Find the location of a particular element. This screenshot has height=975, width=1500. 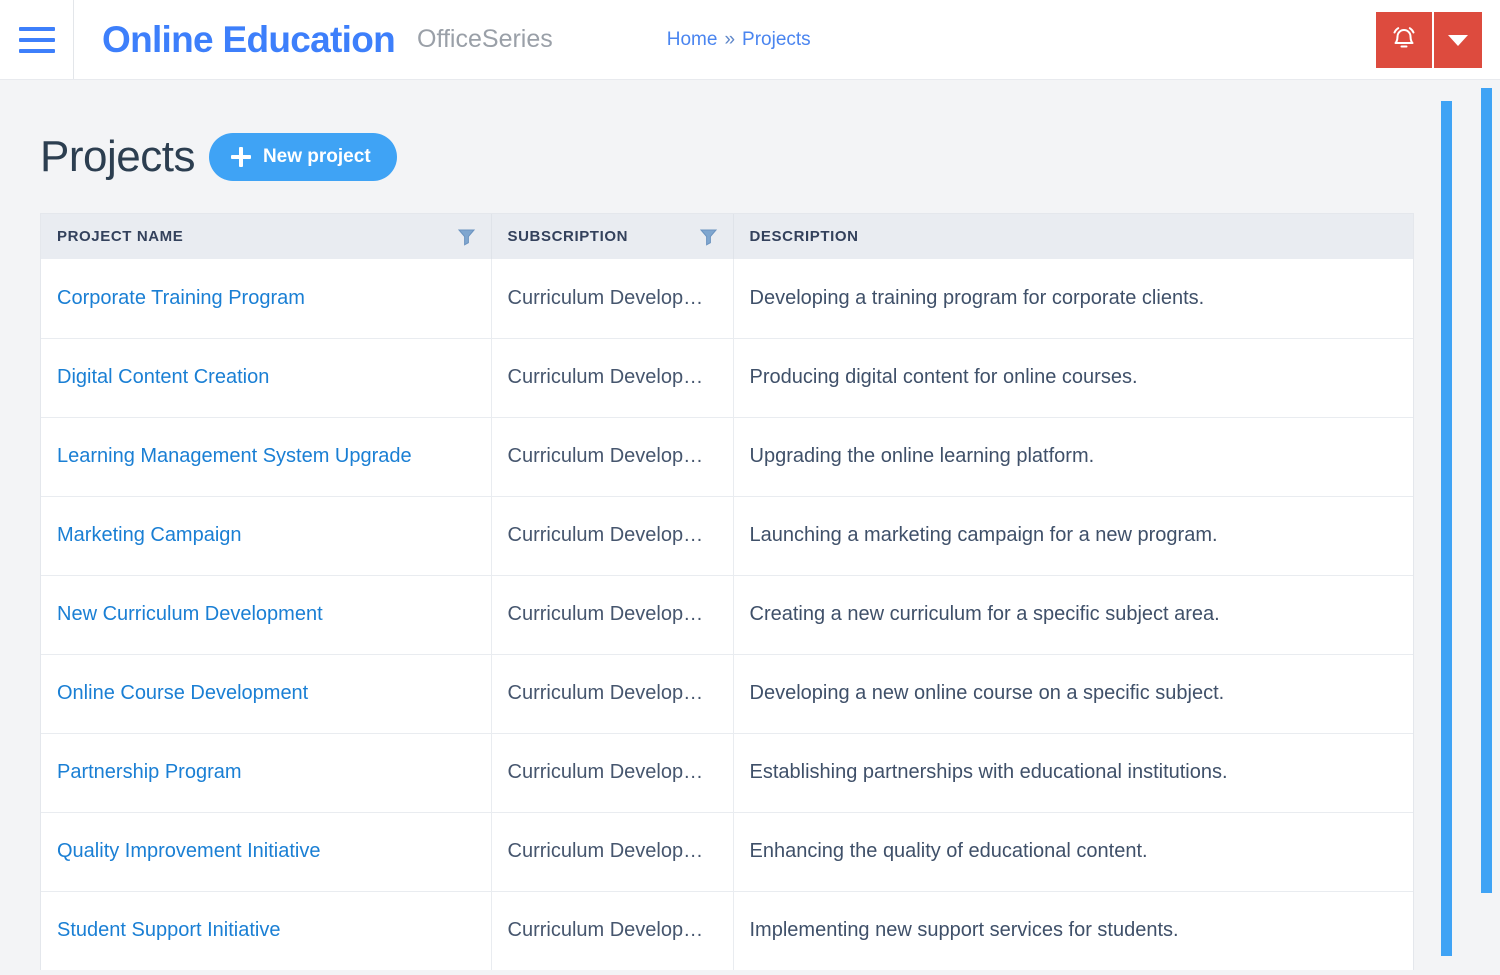

project-link: Student Support Initiative is located at coordinates (168, 930).